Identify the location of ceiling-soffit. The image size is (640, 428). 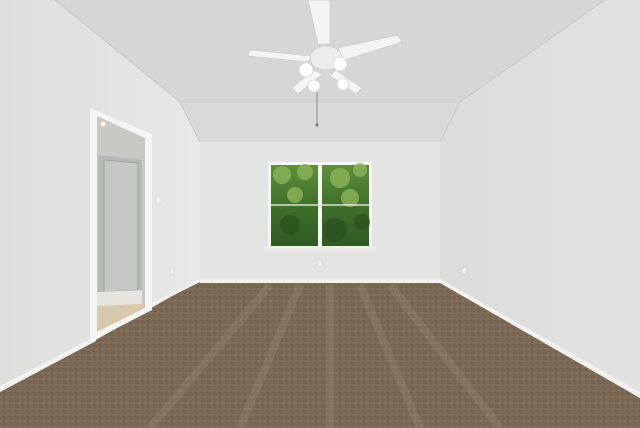
(320, 122).